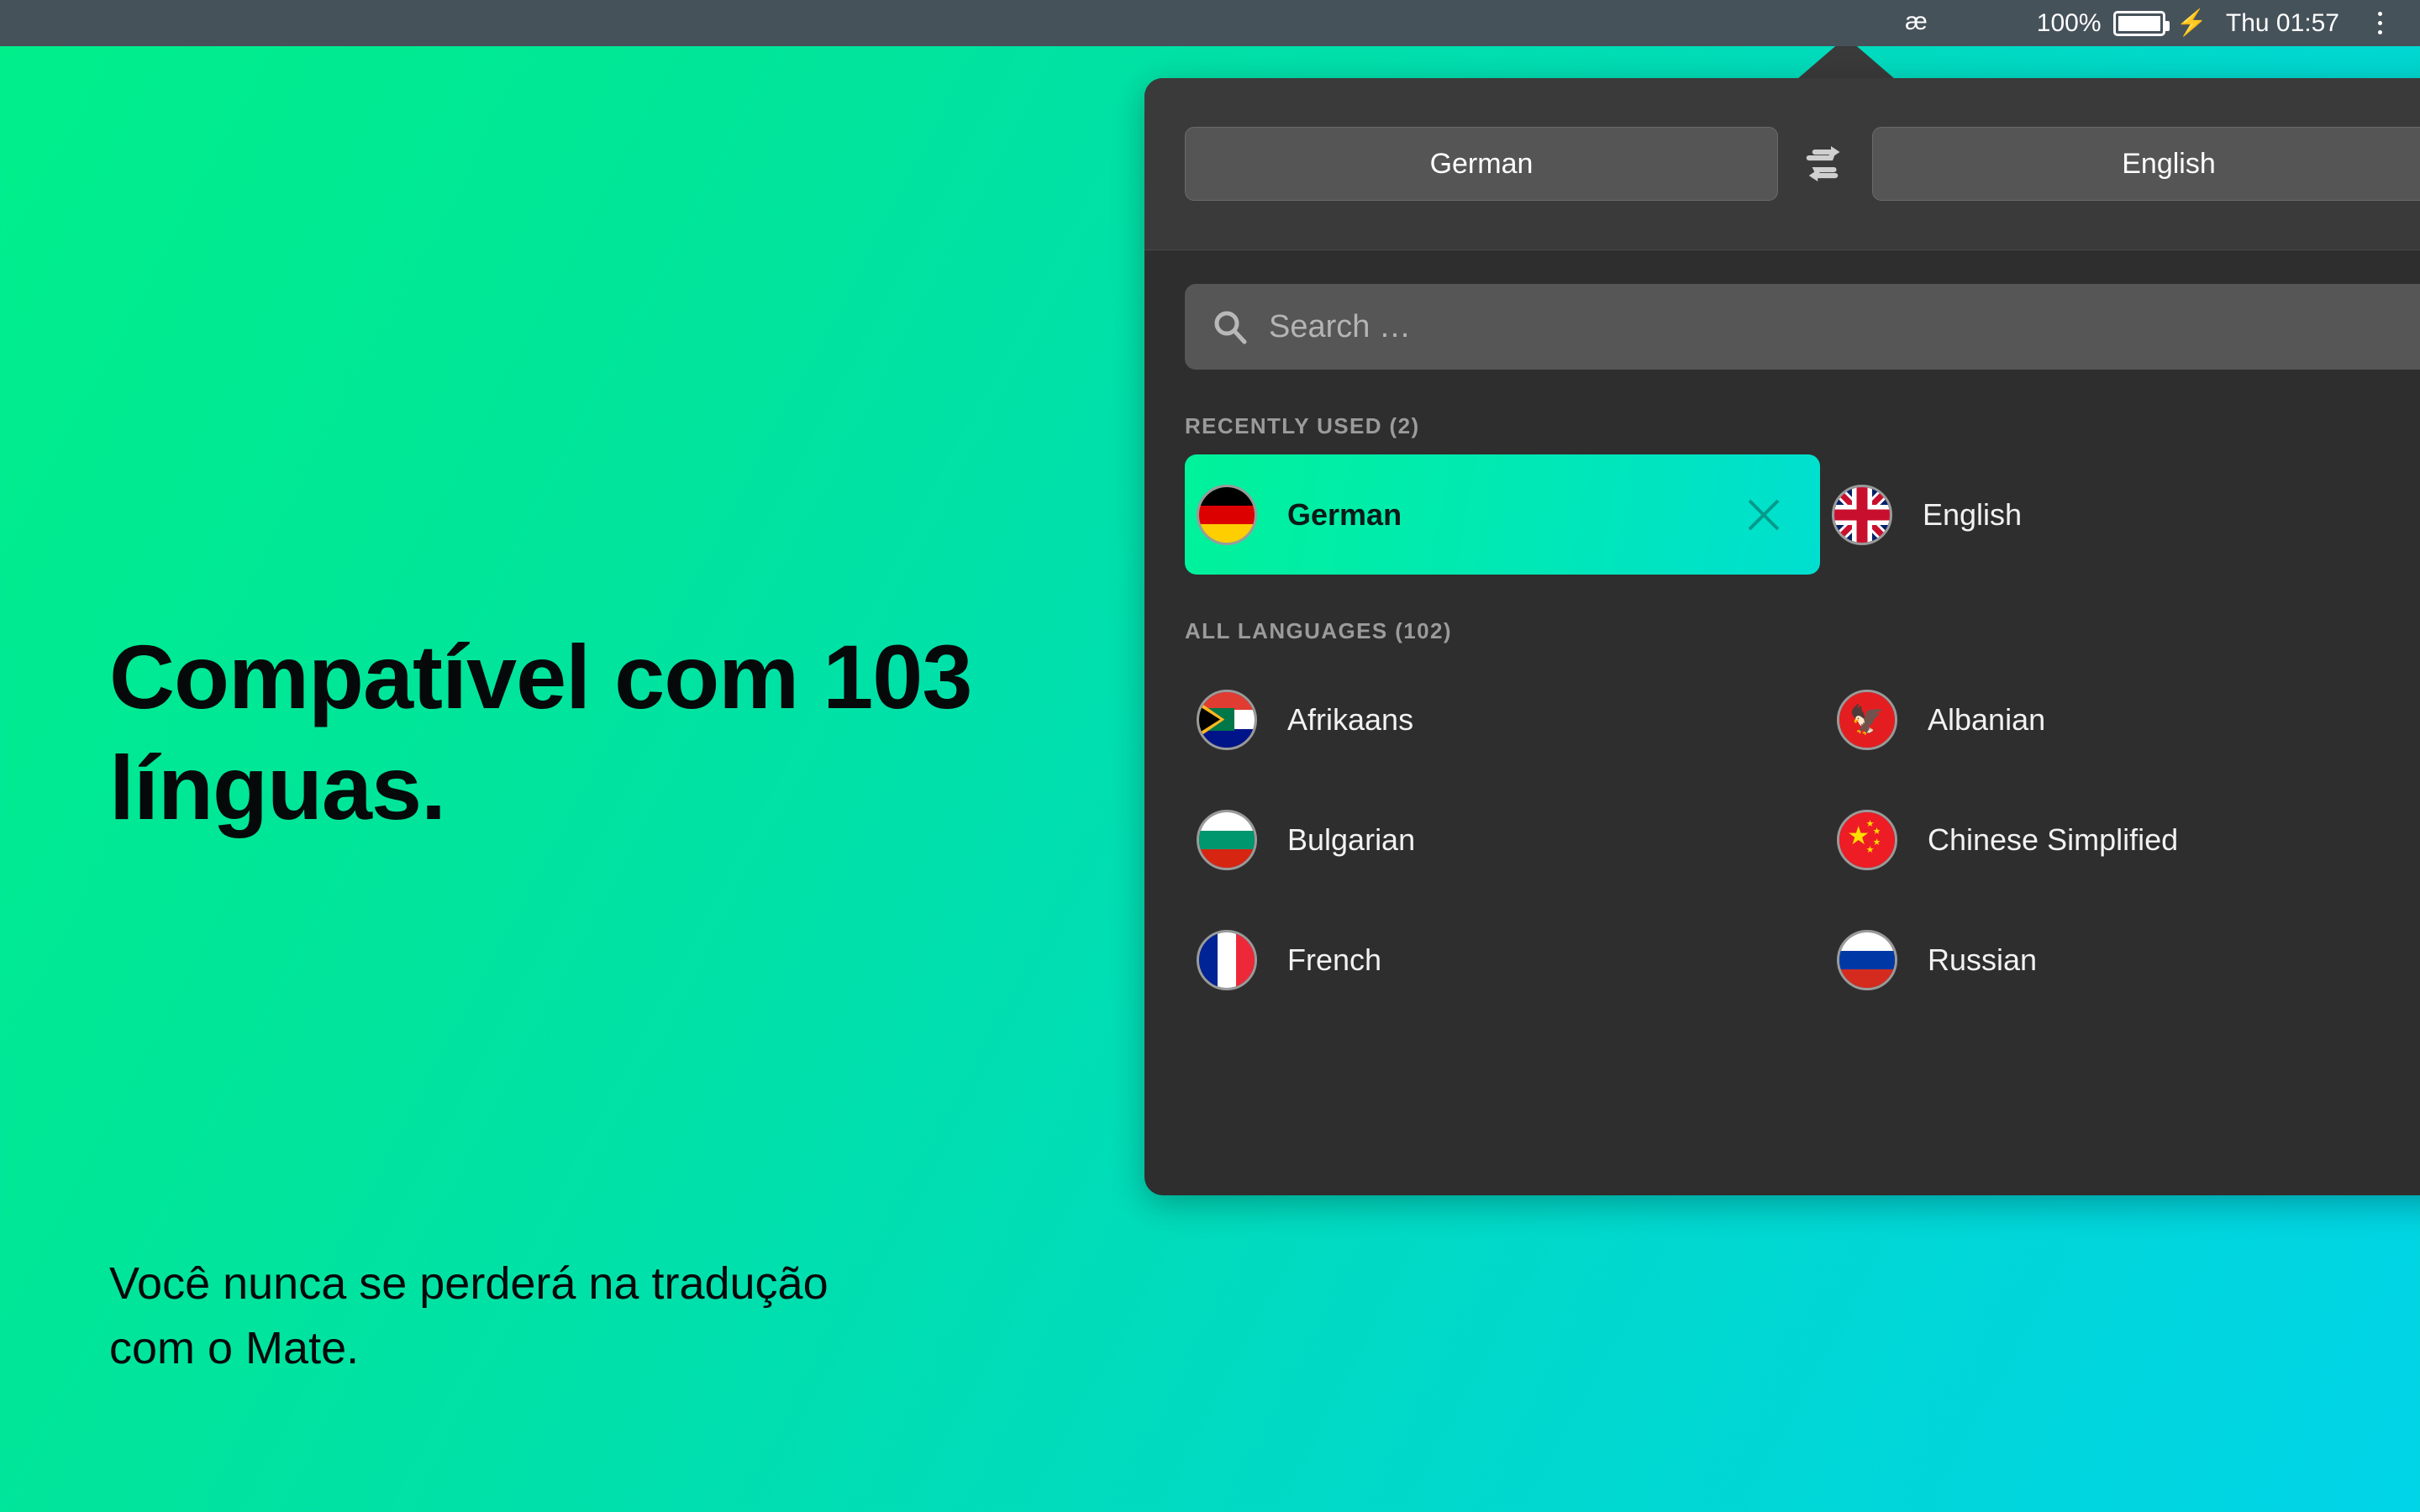  What do you see at coordinates (1227, 839) in the screenshot?
I see `flag-bg-icon` at bounding box center [1227, 839].